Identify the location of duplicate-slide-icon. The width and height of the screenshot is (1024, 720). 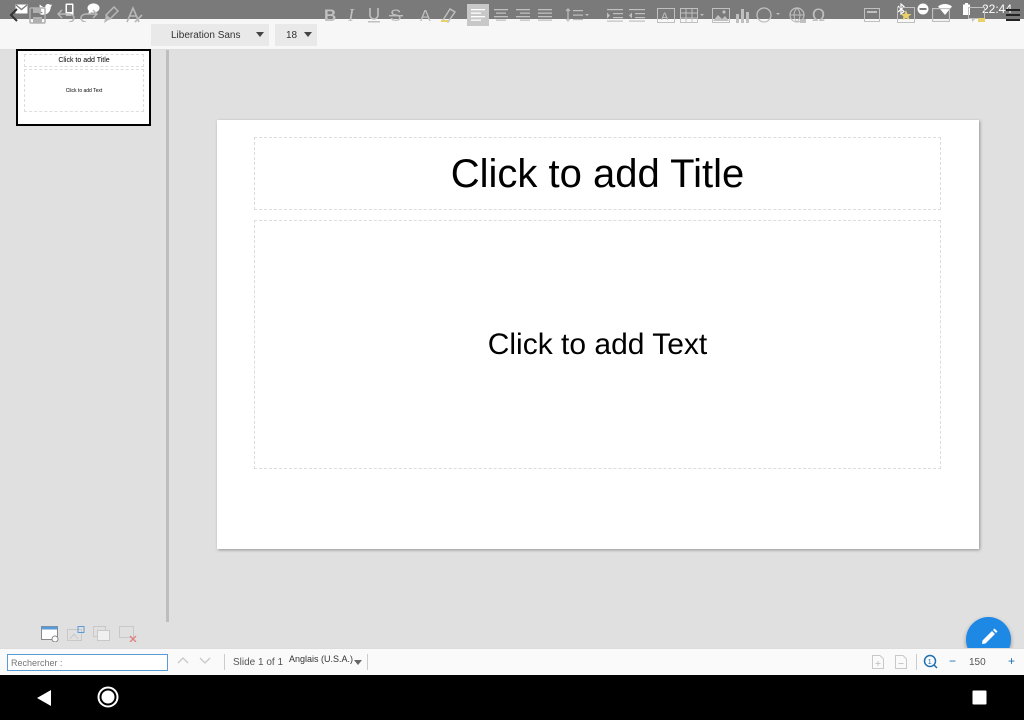
(76, 634).